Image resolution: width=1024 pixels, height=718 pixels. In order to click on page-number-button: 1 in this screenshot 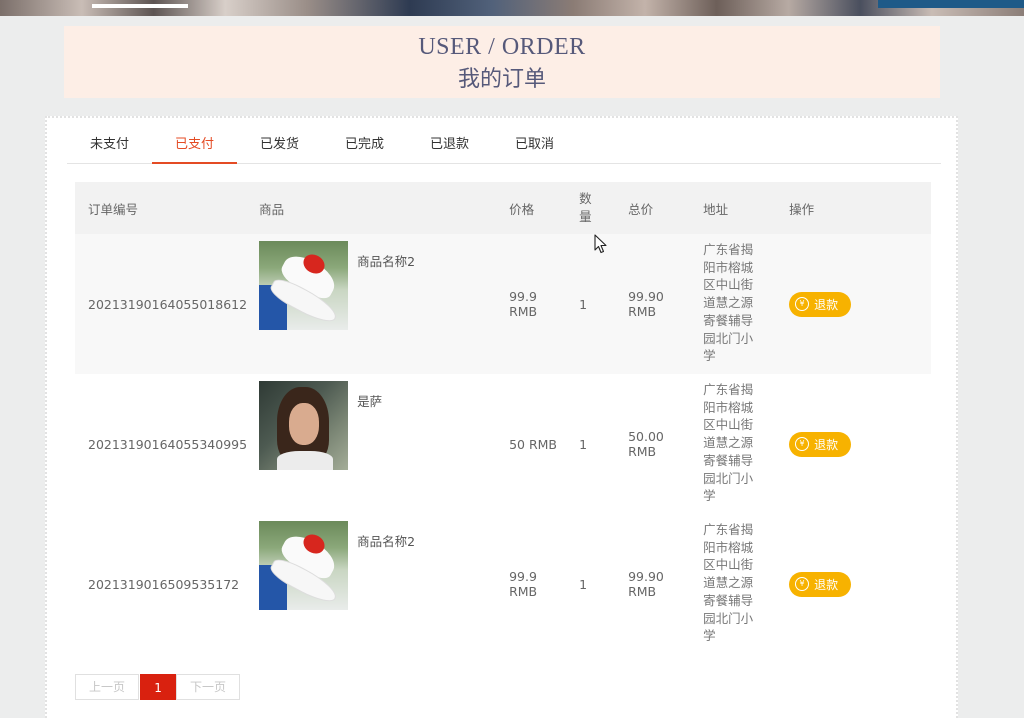, I will do `click(158, 687)`.